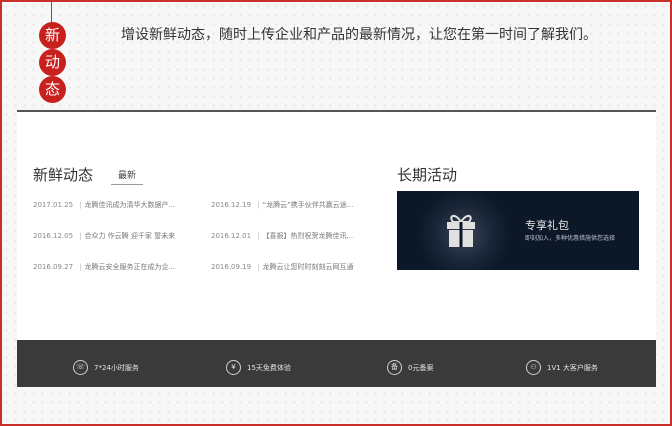  I want to click on news-link: 龙腾云让您时时刻刻云网互通, so click(307, 267).